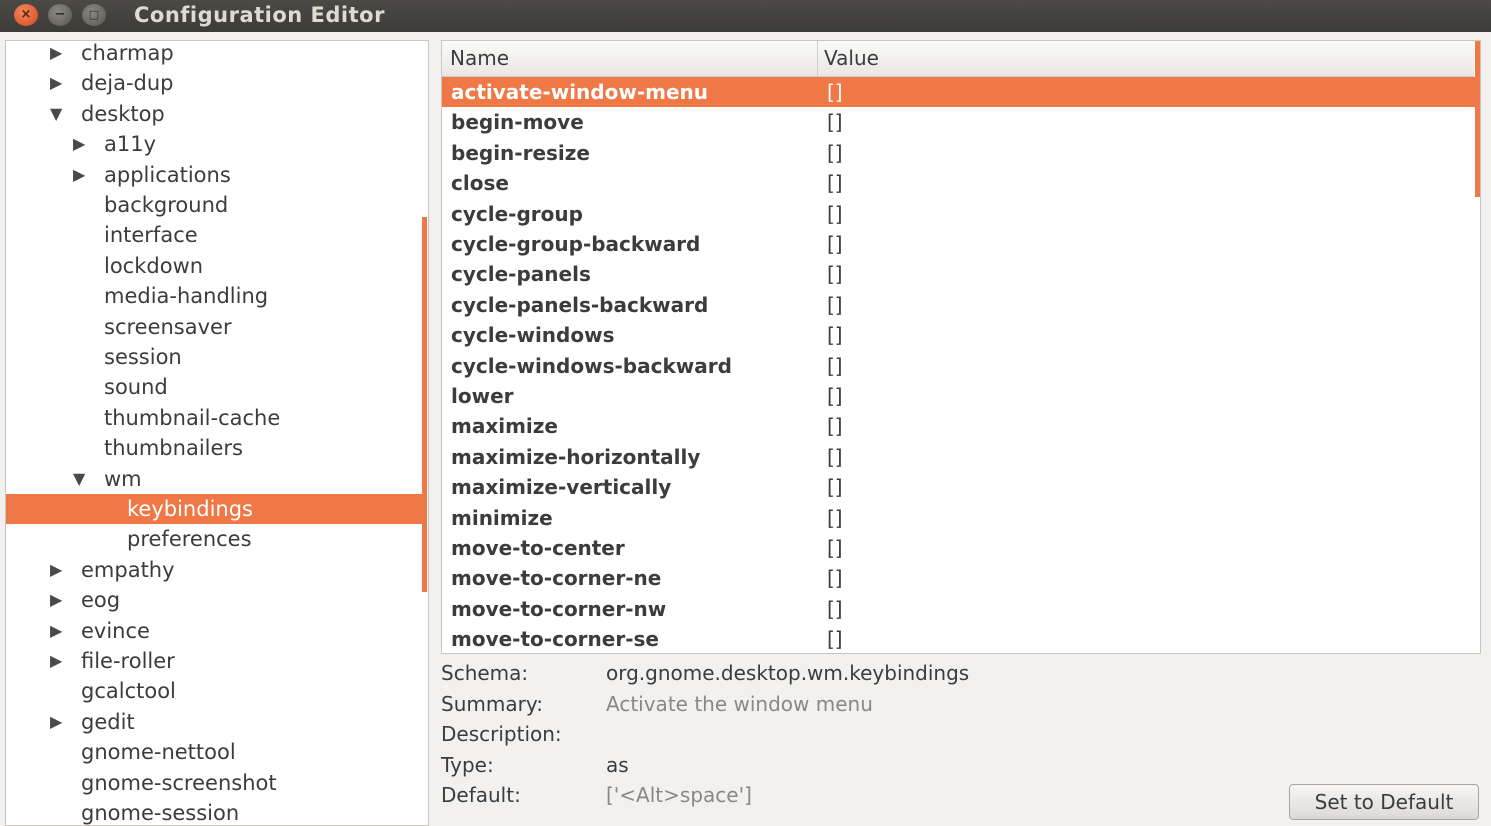 The width and height of the screenshot is (1491, 826). What do you see at coordinates (479, 58) in the screenshot?
I see `column-header-name: Name` at bounding box center [479, 58].